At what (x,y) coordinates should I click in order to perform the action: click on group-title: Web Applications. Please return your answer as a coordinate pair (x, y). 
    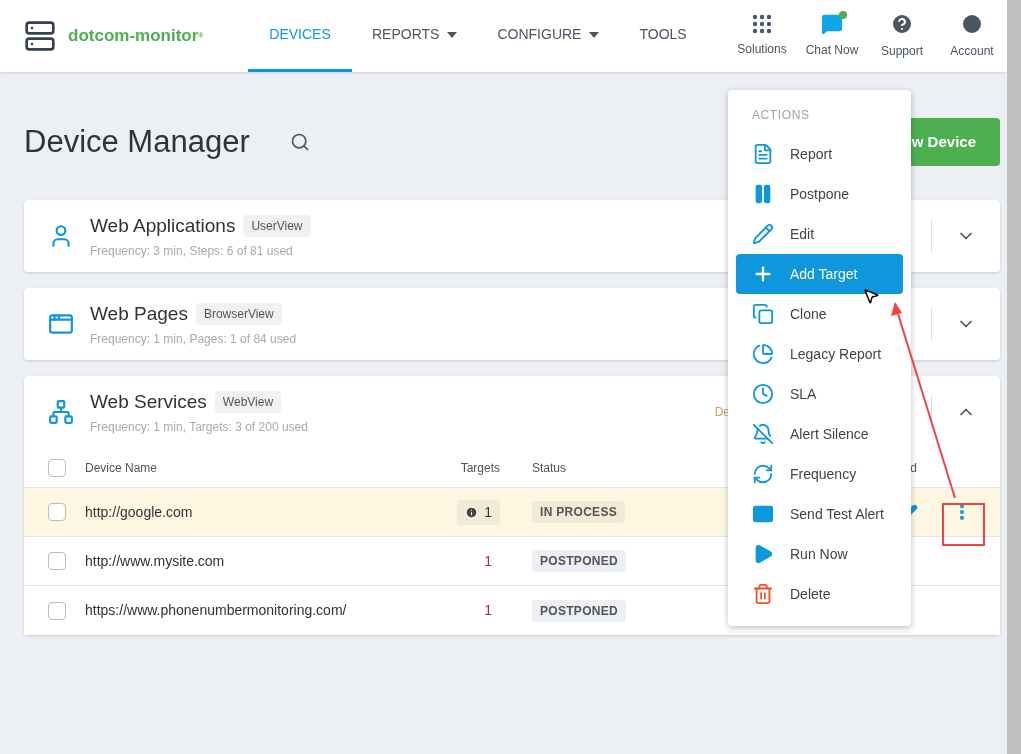
    Looking at the image, I should click on (163, 225).